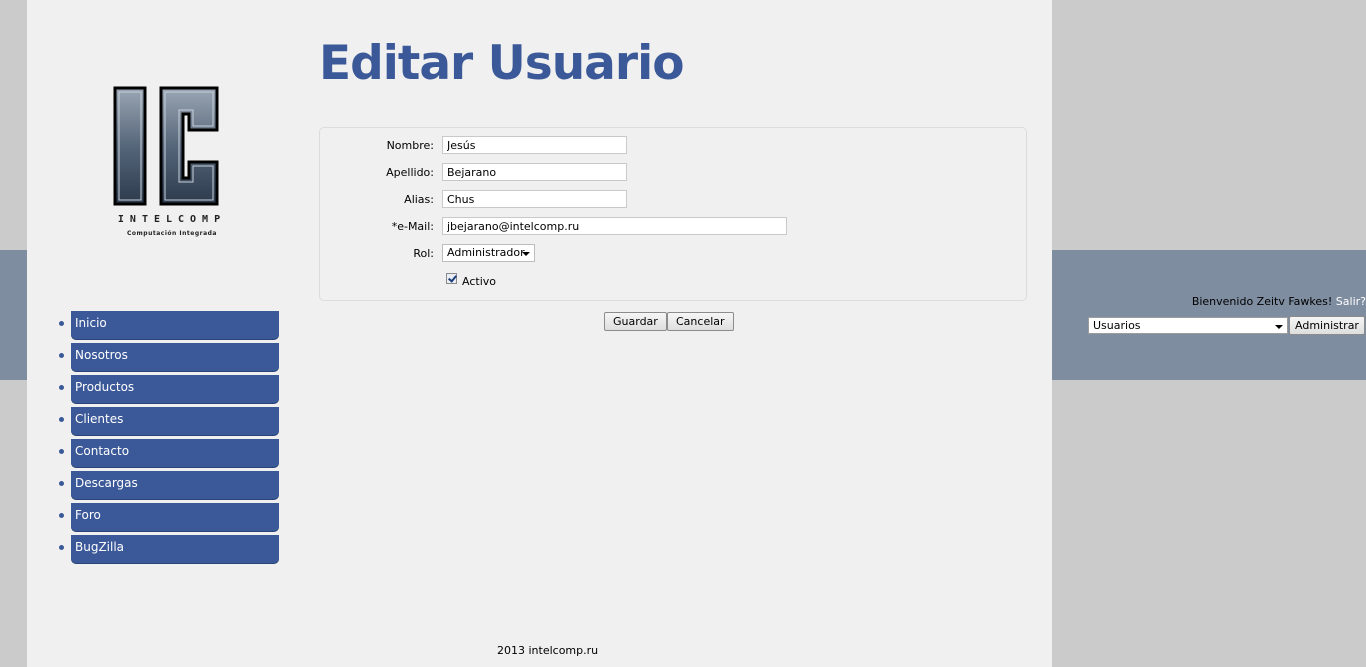  What do you see at coordinates (175, 549) in the screenshot?
I see `nav-link-bugzilla: BugZilla` at bounding box center [175, 549].